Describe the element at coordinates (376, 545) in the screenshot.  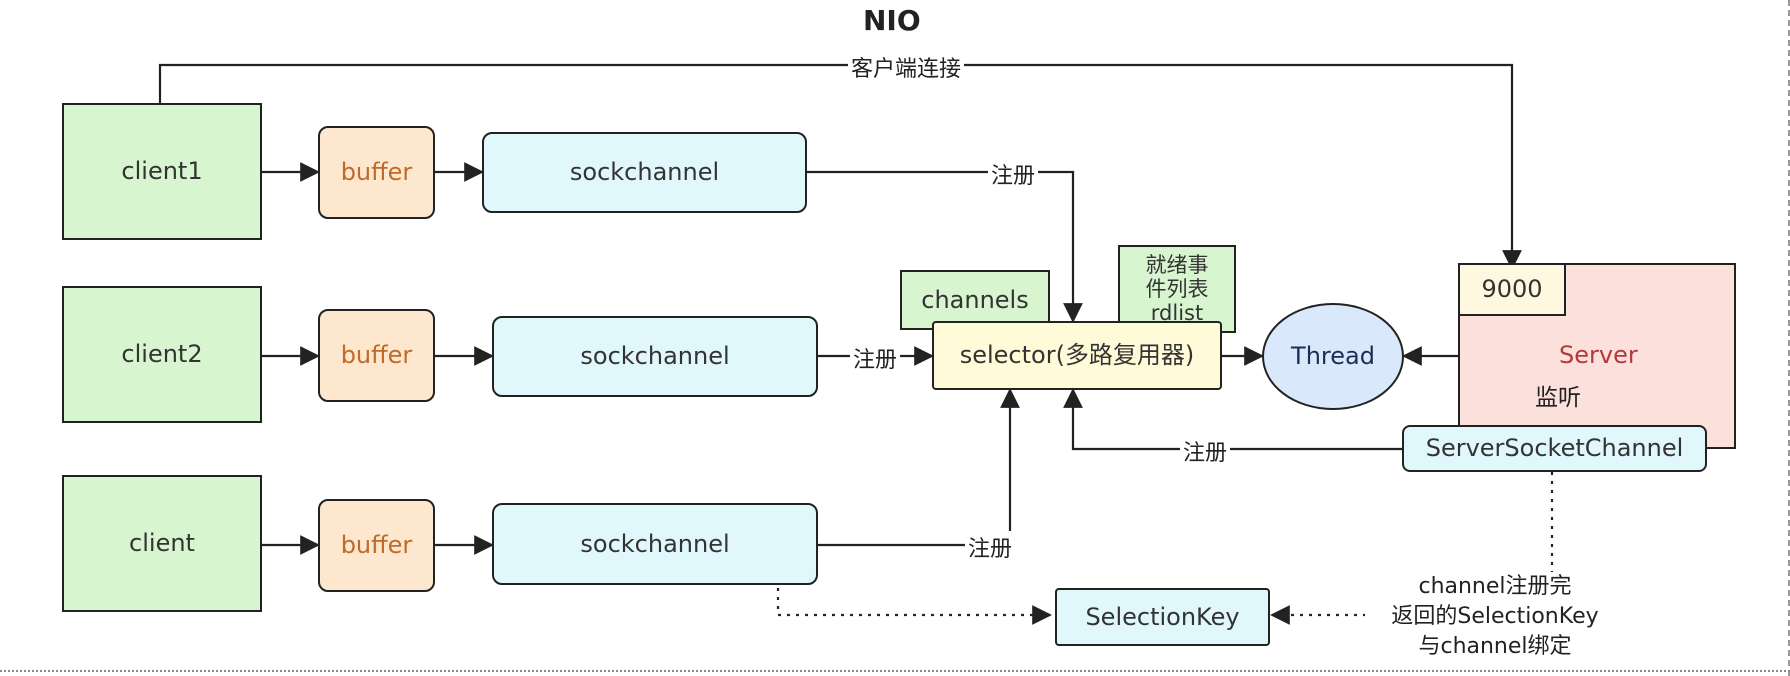
I see `buffer3-node: buffer` at that location.